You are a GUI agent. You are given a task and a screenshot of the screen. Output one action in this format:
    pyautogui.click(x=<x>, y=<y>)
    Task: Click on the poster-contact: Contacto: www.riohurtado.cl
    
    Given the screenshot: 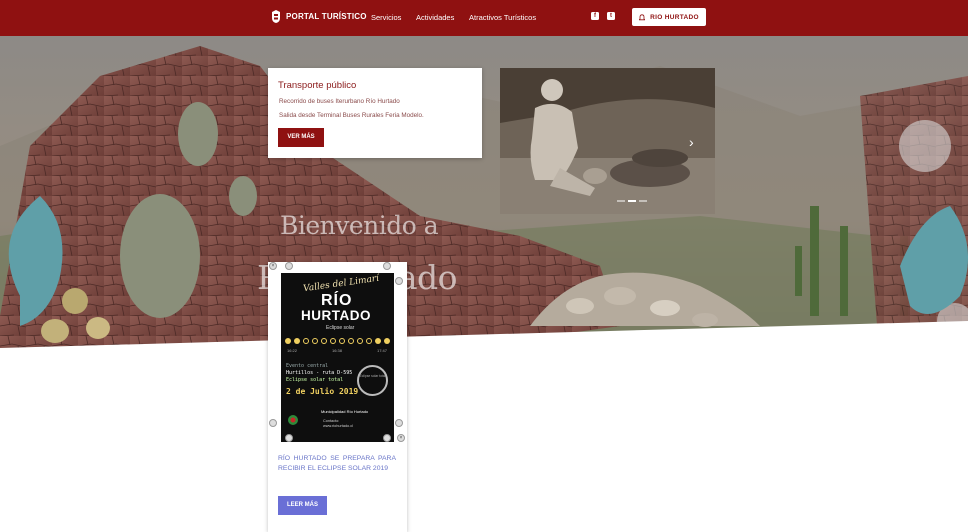 What is the action you would take?
    pyautogui.click(x=338, y=423)
    